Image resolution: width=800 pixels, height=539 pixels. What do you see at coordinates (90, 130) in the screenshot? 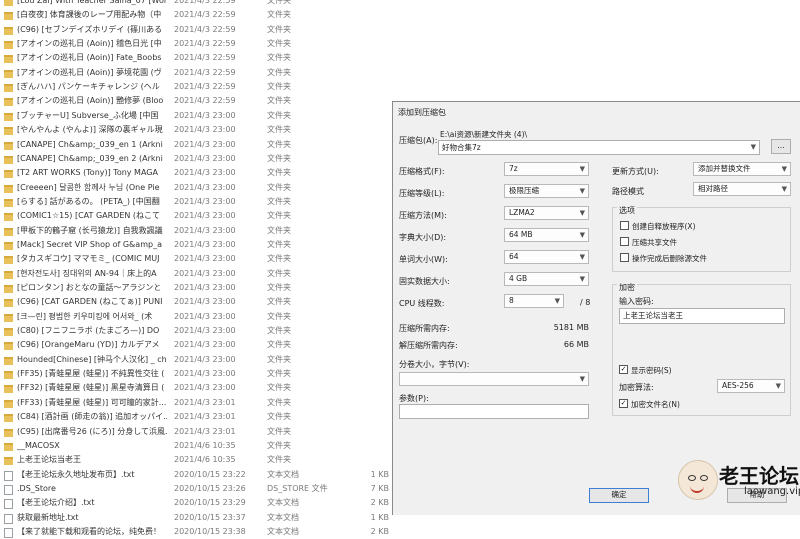
I see `file-name: [やんやんよ (やんよ)] 深隊の裏ギャル現` at bounding box center [90, 130].